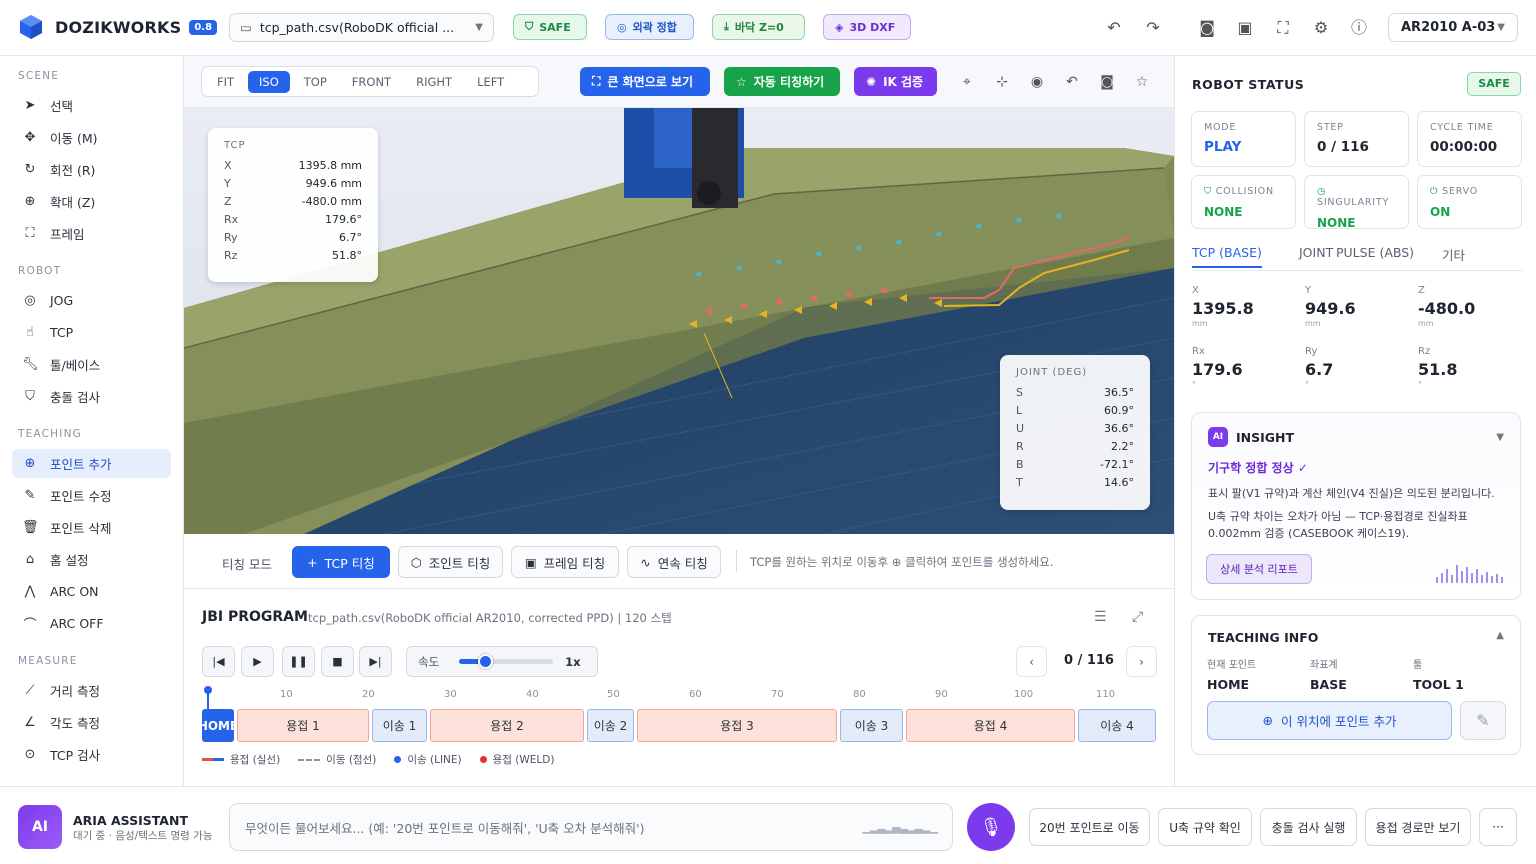  What do you see at coordinates (91, 722) in the screenshot?
I see `sidebar-item-angle: ∠ 각도 측정` at bounding box center [91, 722].